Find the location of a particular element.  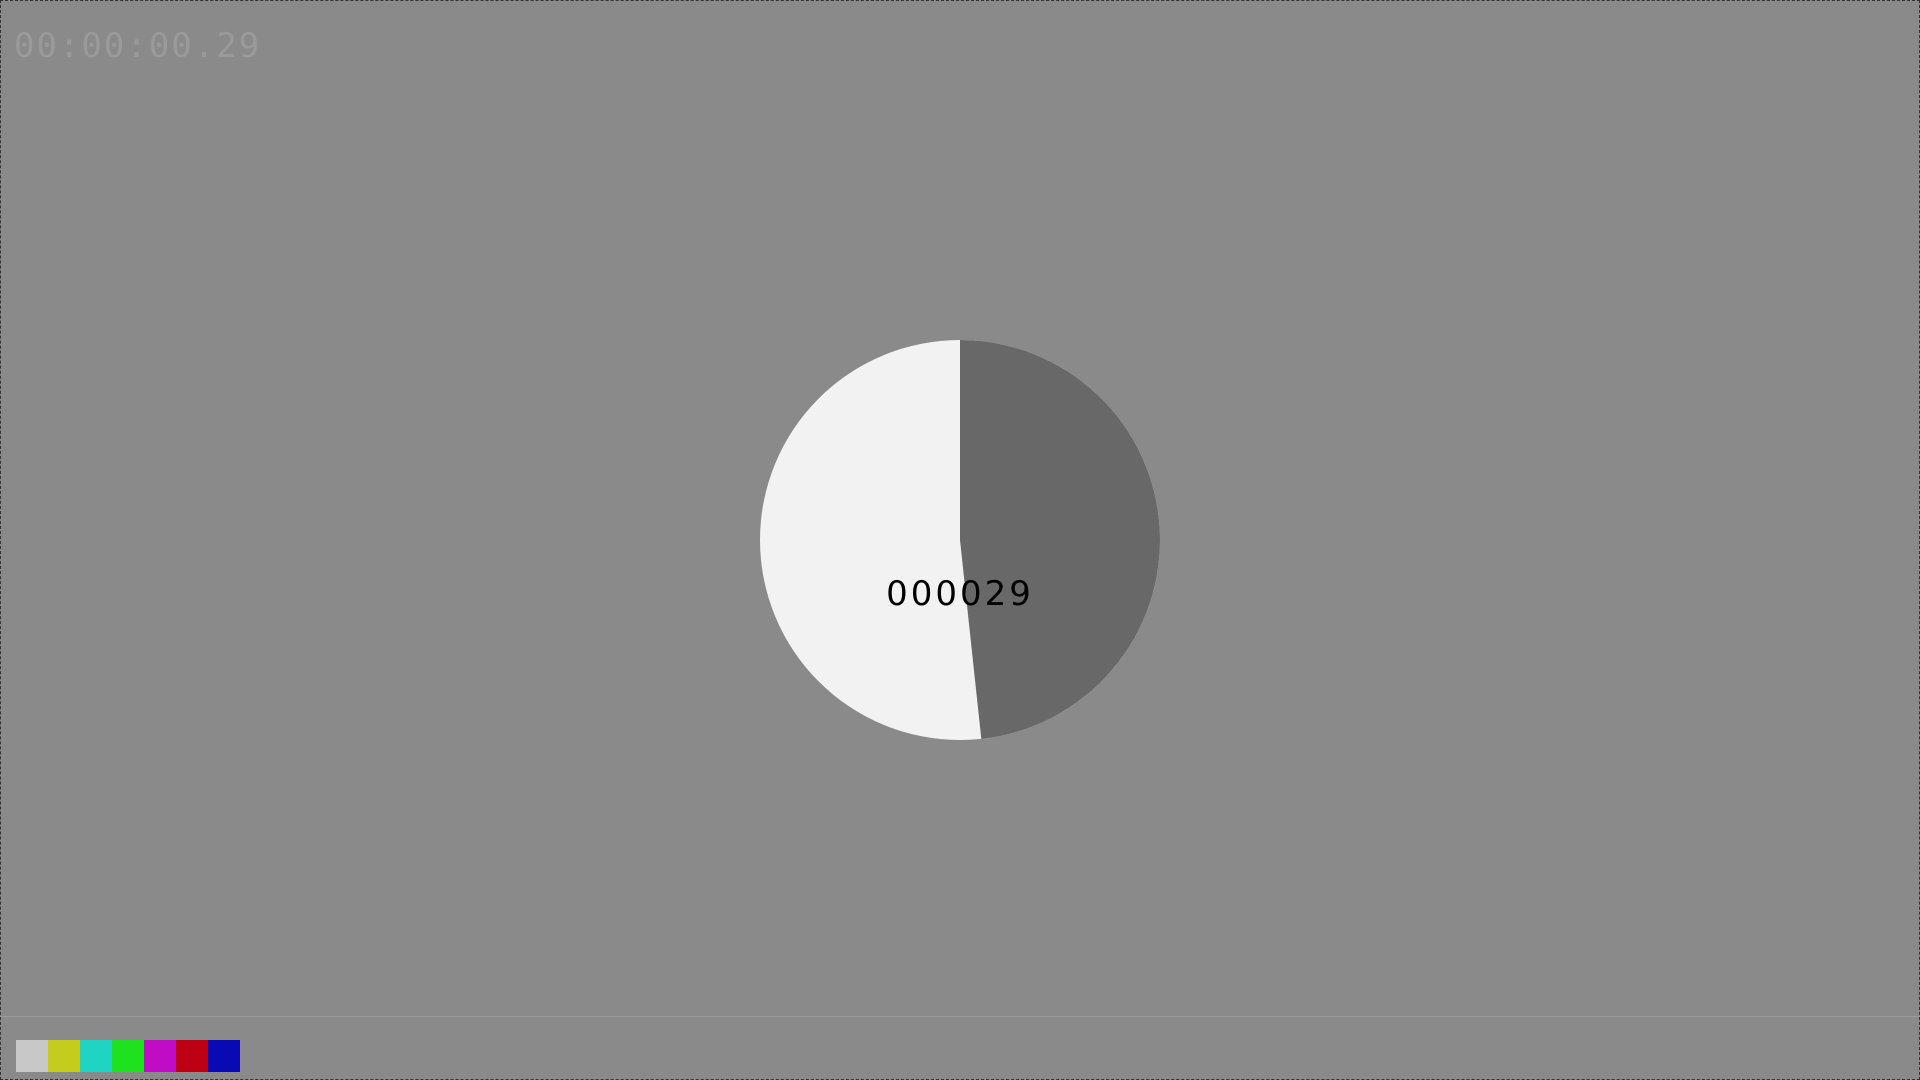

color-bars is located at coordinates (128, 1056).